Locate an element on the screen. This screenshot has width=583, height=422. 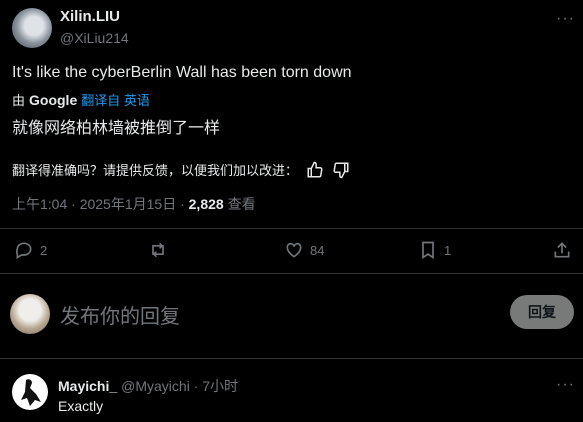
bookmark-count: 1 is located at coordinates (448, 250).